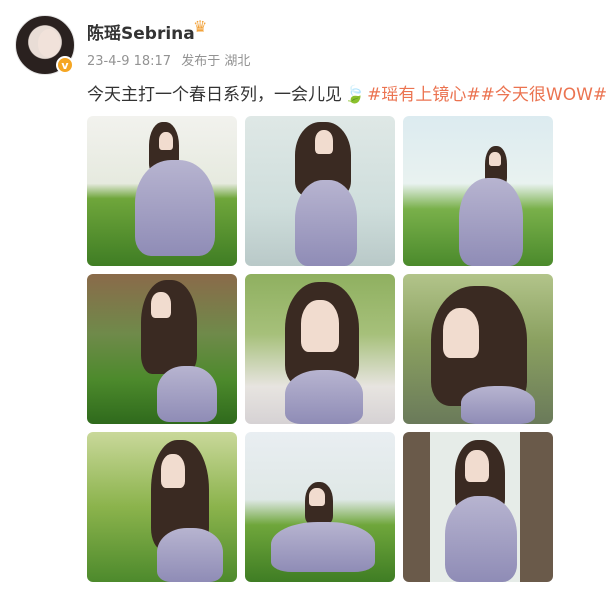  What do you see at coordinates (544, 95) in the screenshot?
I see `hashtag-link: #今天很WOW#` at bounding box center [544, 95].